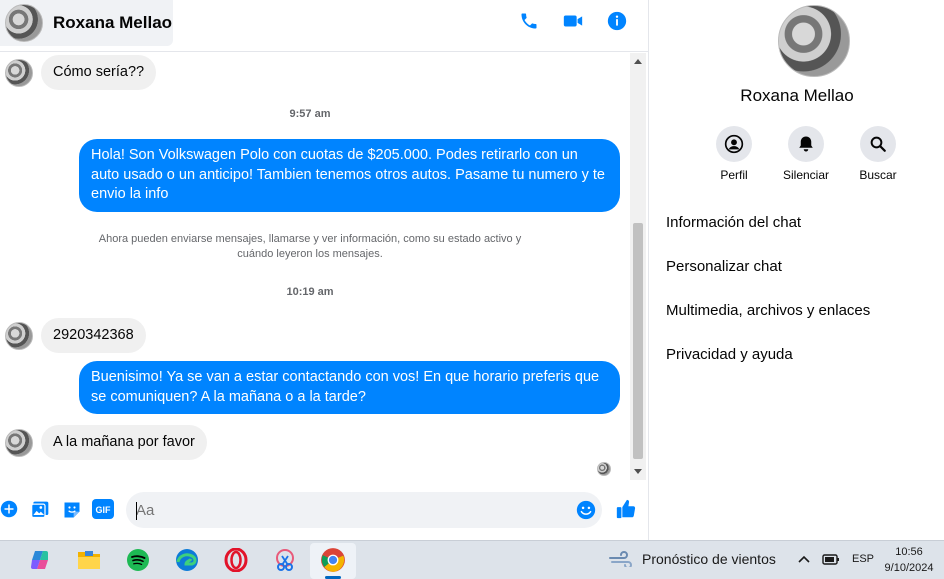 Image resolution: width=944 pixels, height=579 pixels. Describe the element at coordinates (801, 354) in the screenshot. I see `menu-item-privacy-support: Privacidad y ayuda` at that location.